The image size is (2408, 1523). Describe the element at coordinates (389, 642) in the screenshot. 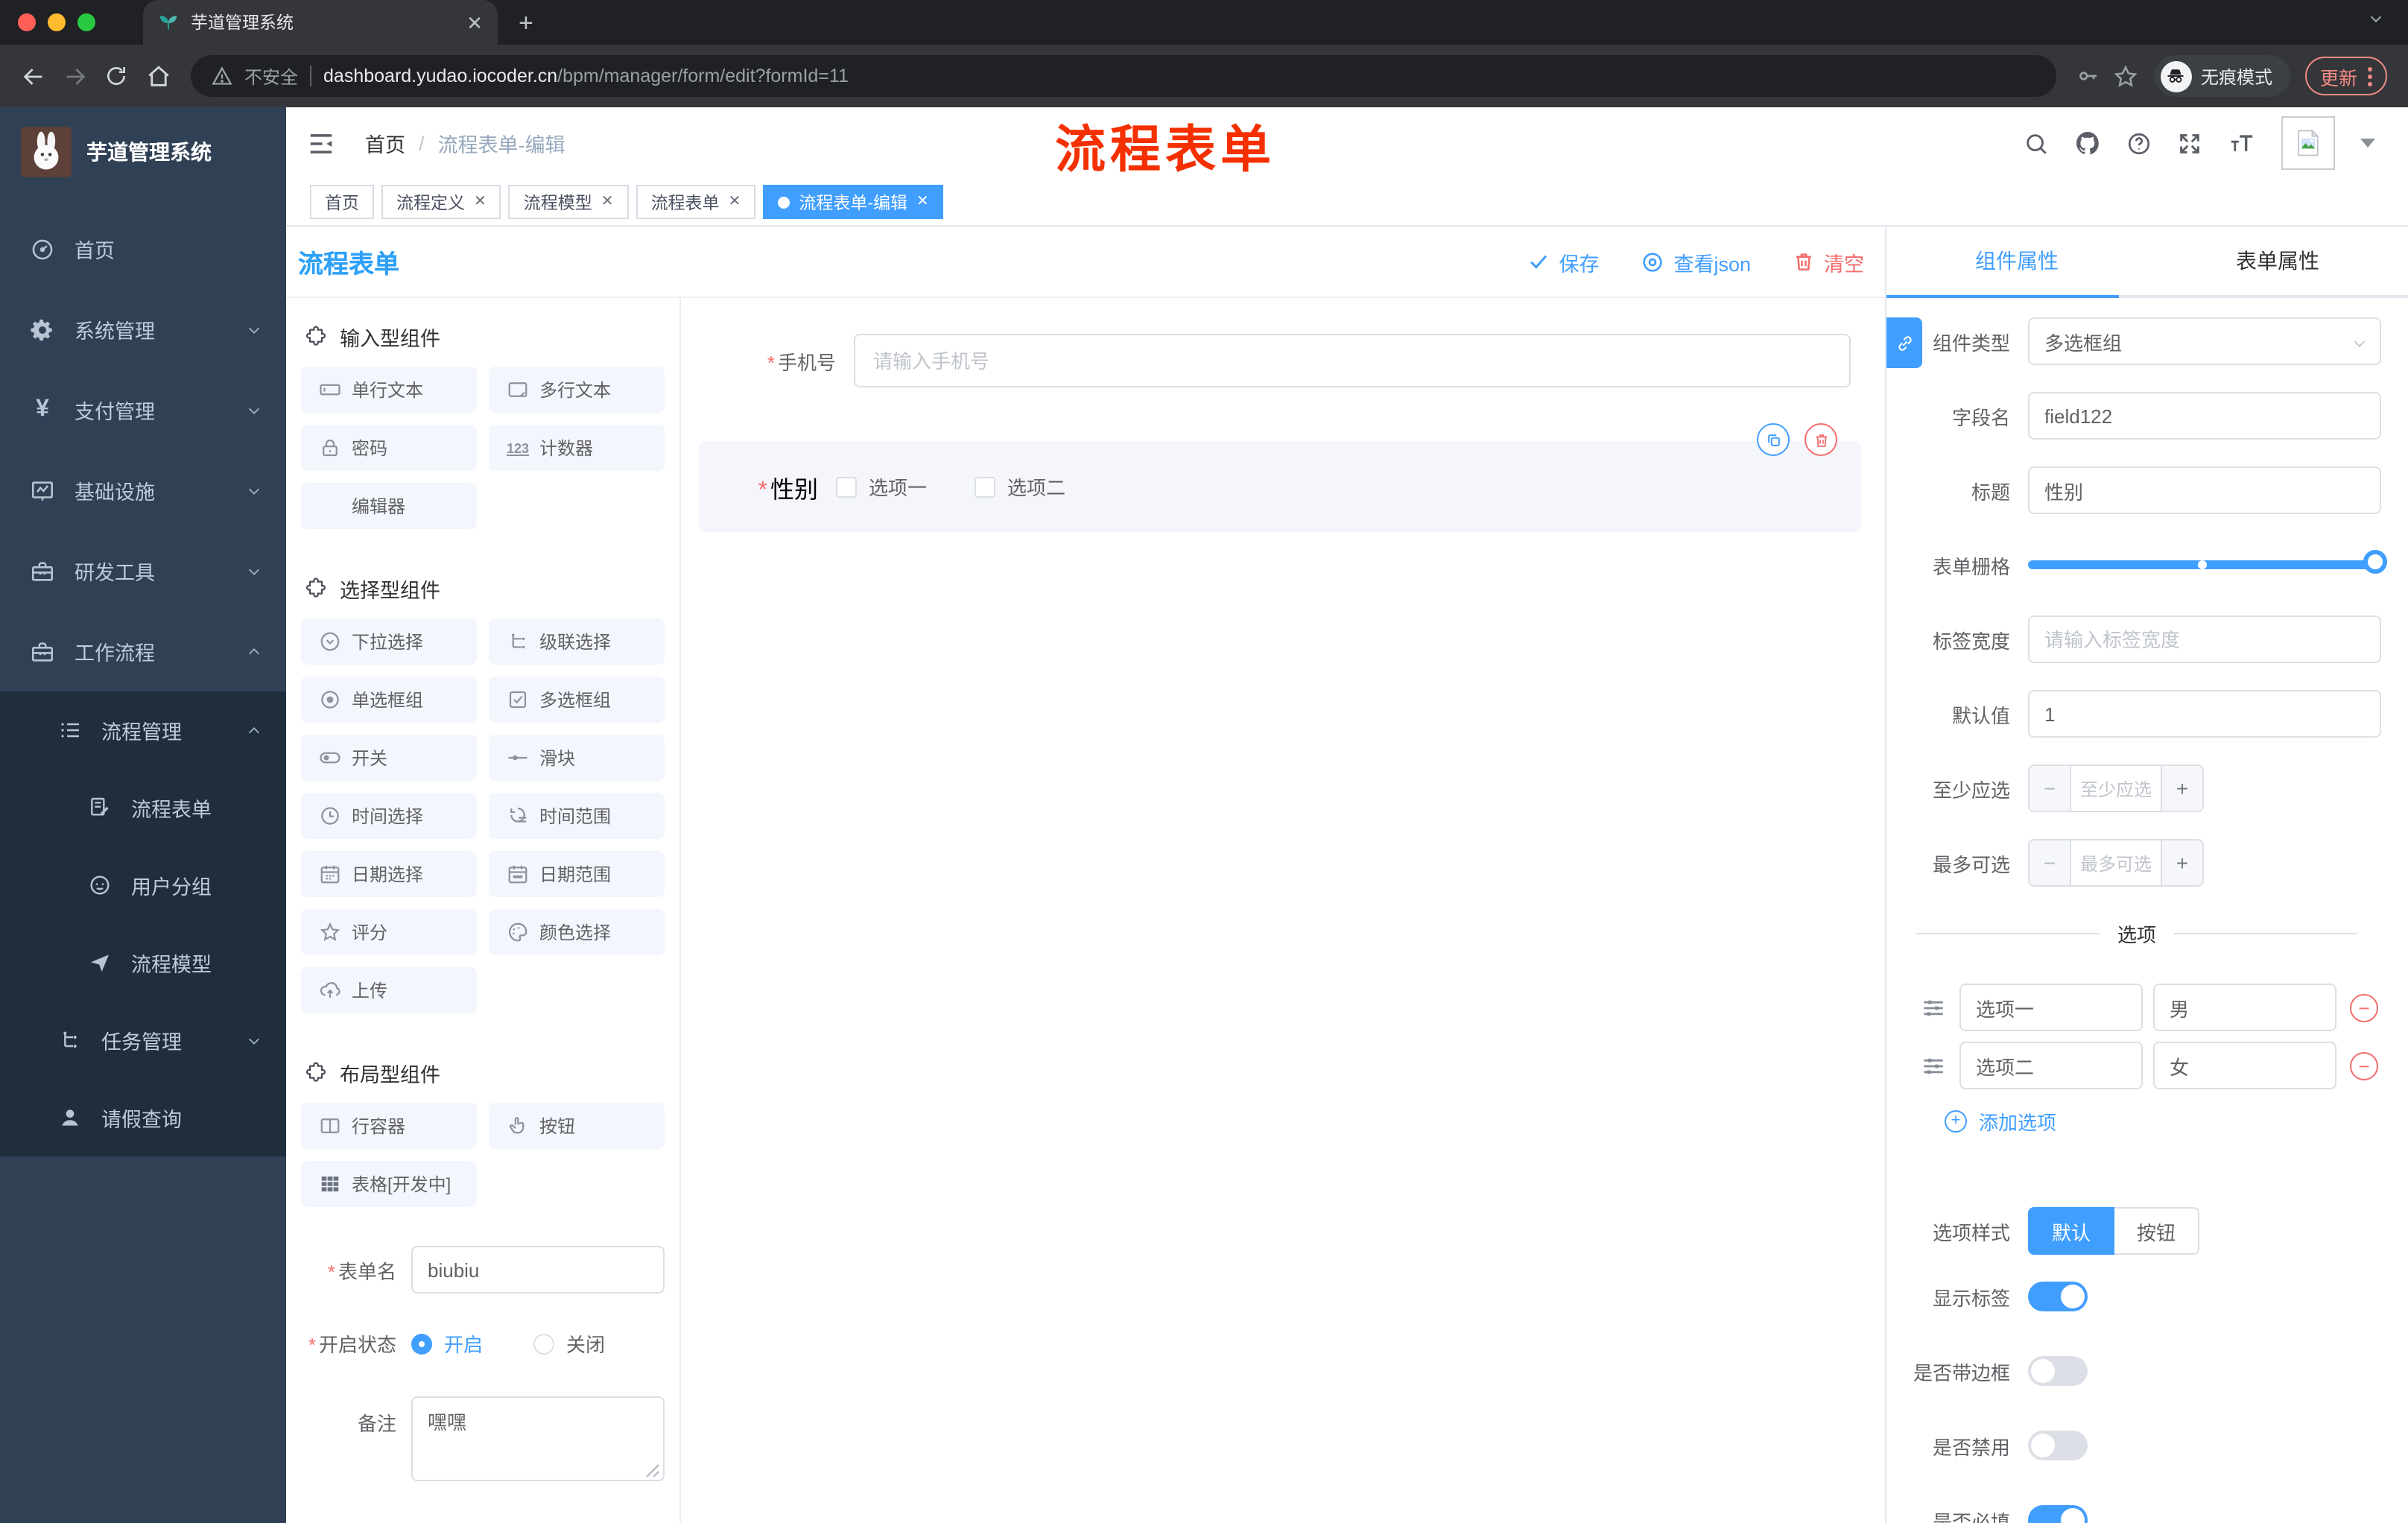

I see `widget-select: 下拉选择` at that location.